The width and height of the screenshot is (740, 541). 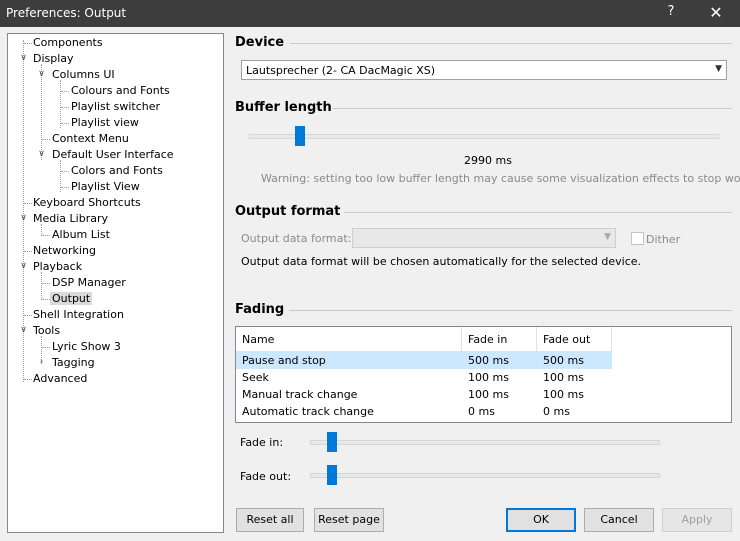 What do you see at coordinates (115, 107) in the screenshot?
I see `tree-item-playlist-switcher: Playlist switcher` at bounding box center [115, 107].